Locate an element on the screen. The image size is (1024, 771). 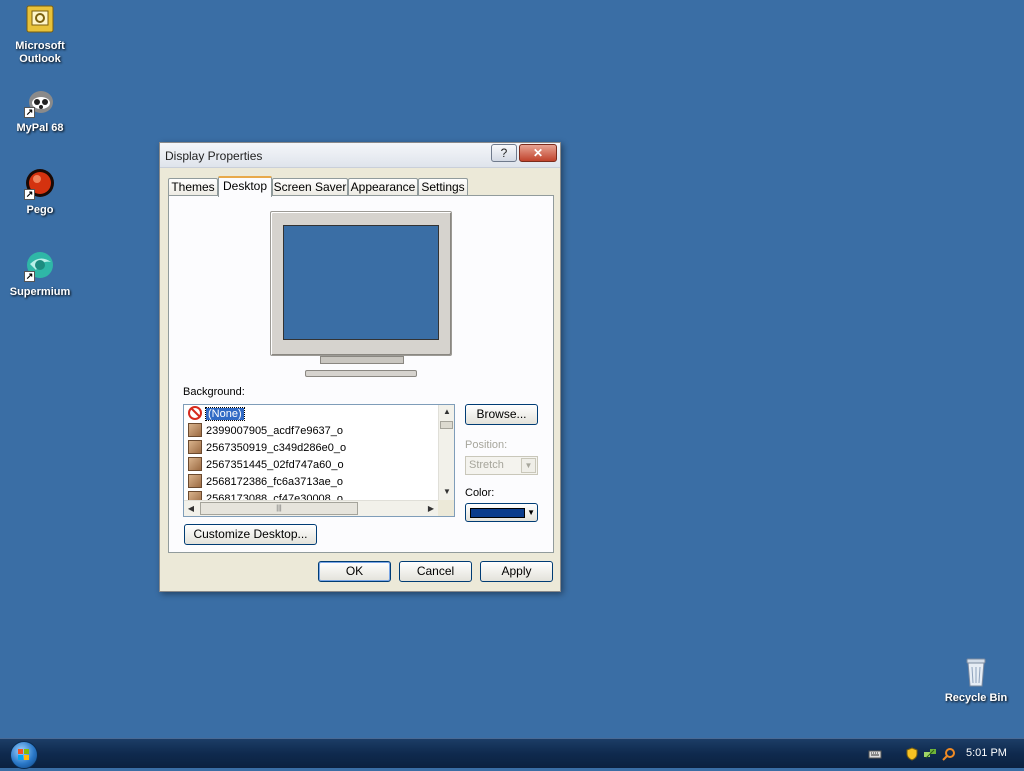
shield-icon is located at coordinates (912, 754).